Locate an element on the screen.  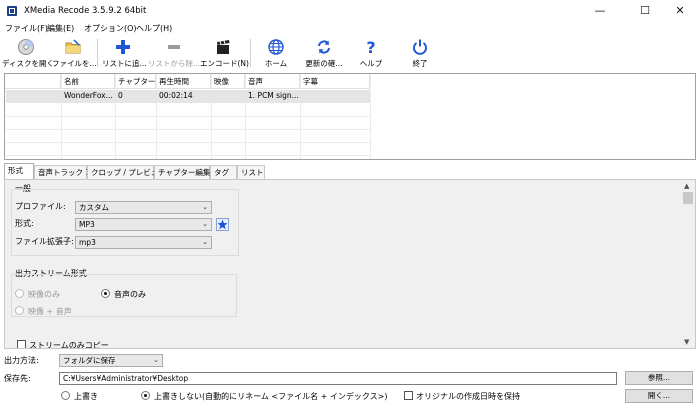
column-header-subtitle: 字幕 is located at coordinates (335, 81).